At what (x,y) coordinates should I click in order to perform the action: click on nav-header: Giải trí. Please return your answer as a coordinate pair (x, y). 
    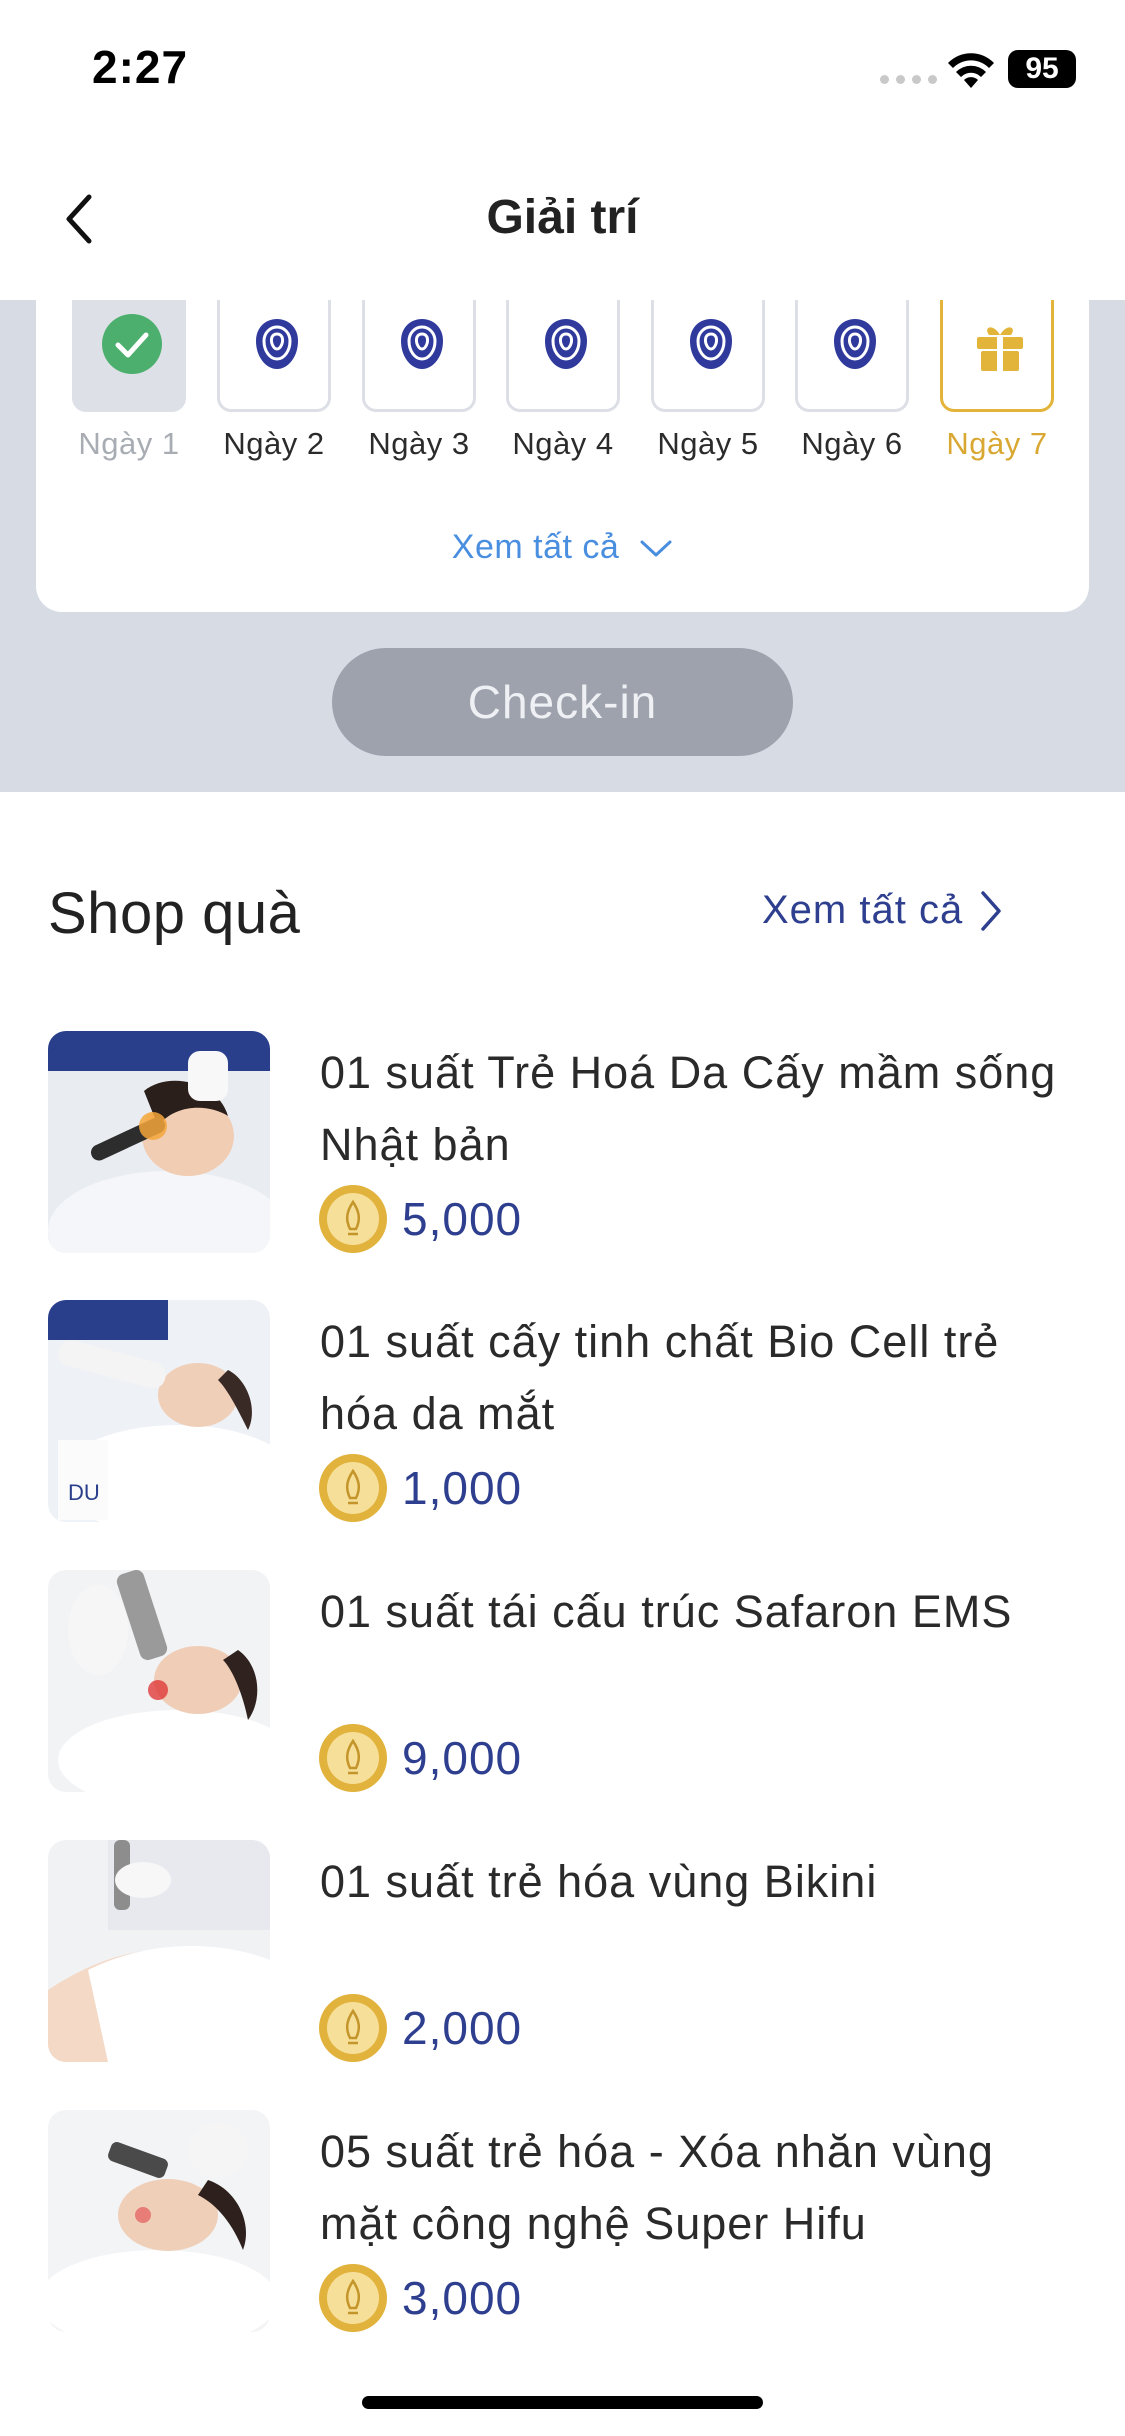
    Looking at the image, I should click on (562, 220).